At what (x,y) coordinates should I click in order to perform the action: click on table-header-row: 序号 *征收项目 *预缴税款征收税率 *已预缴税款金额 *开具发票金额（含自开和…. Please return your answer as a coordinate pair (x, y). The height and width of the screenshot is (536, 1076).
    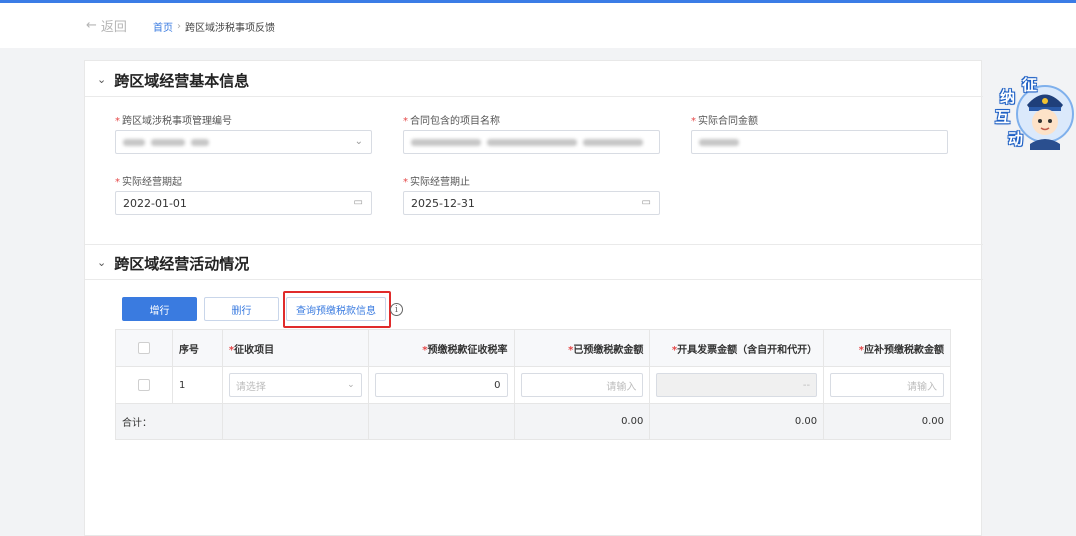
    Looking at the image, I should click on (533, 348).